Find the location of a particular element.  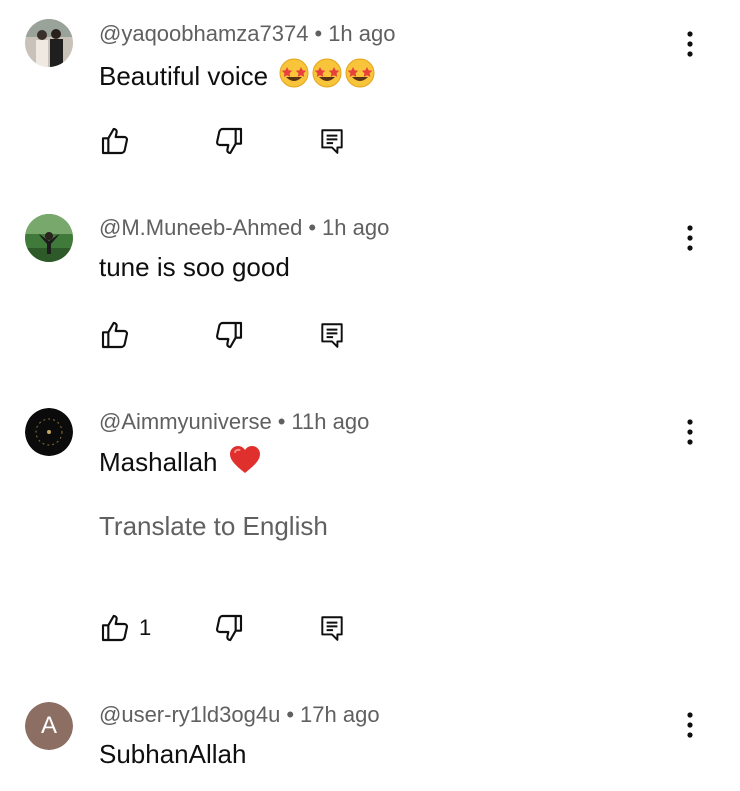

like-button: 1 is located at coordinates (125, 628).